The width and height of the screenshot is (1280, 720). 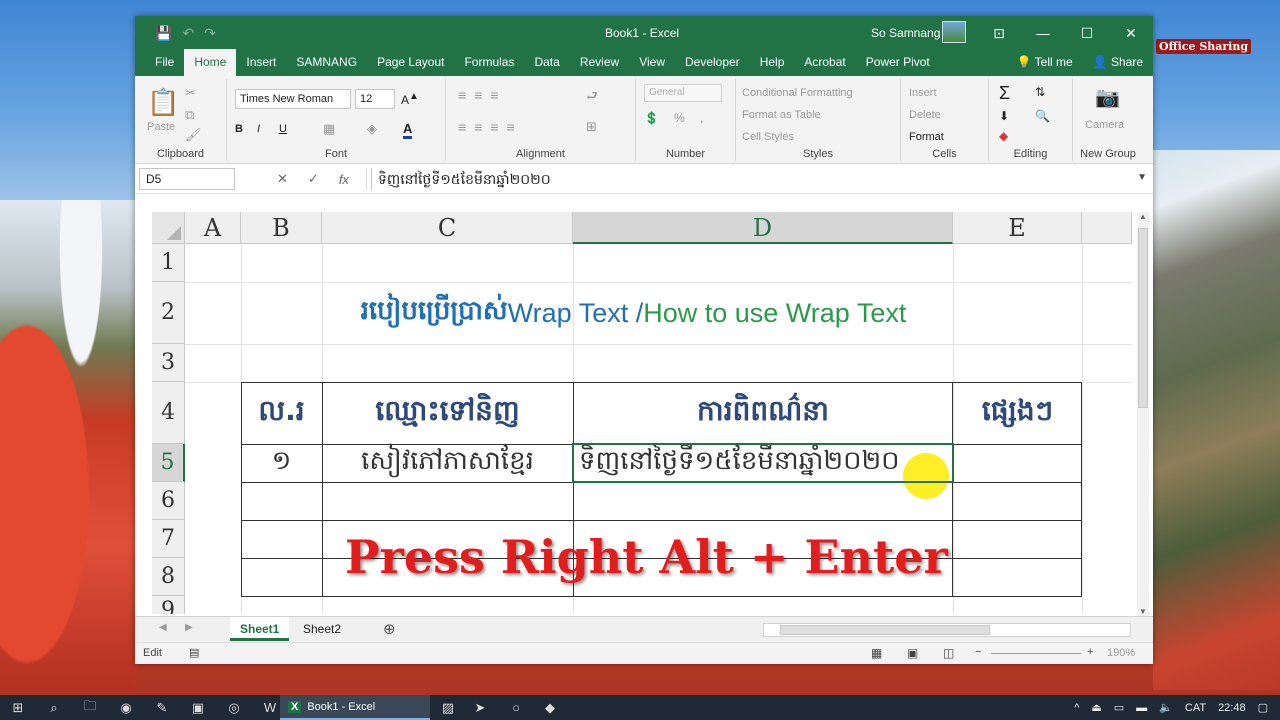 I want to click on row-header-1: 1, so click(x=168, y=263).